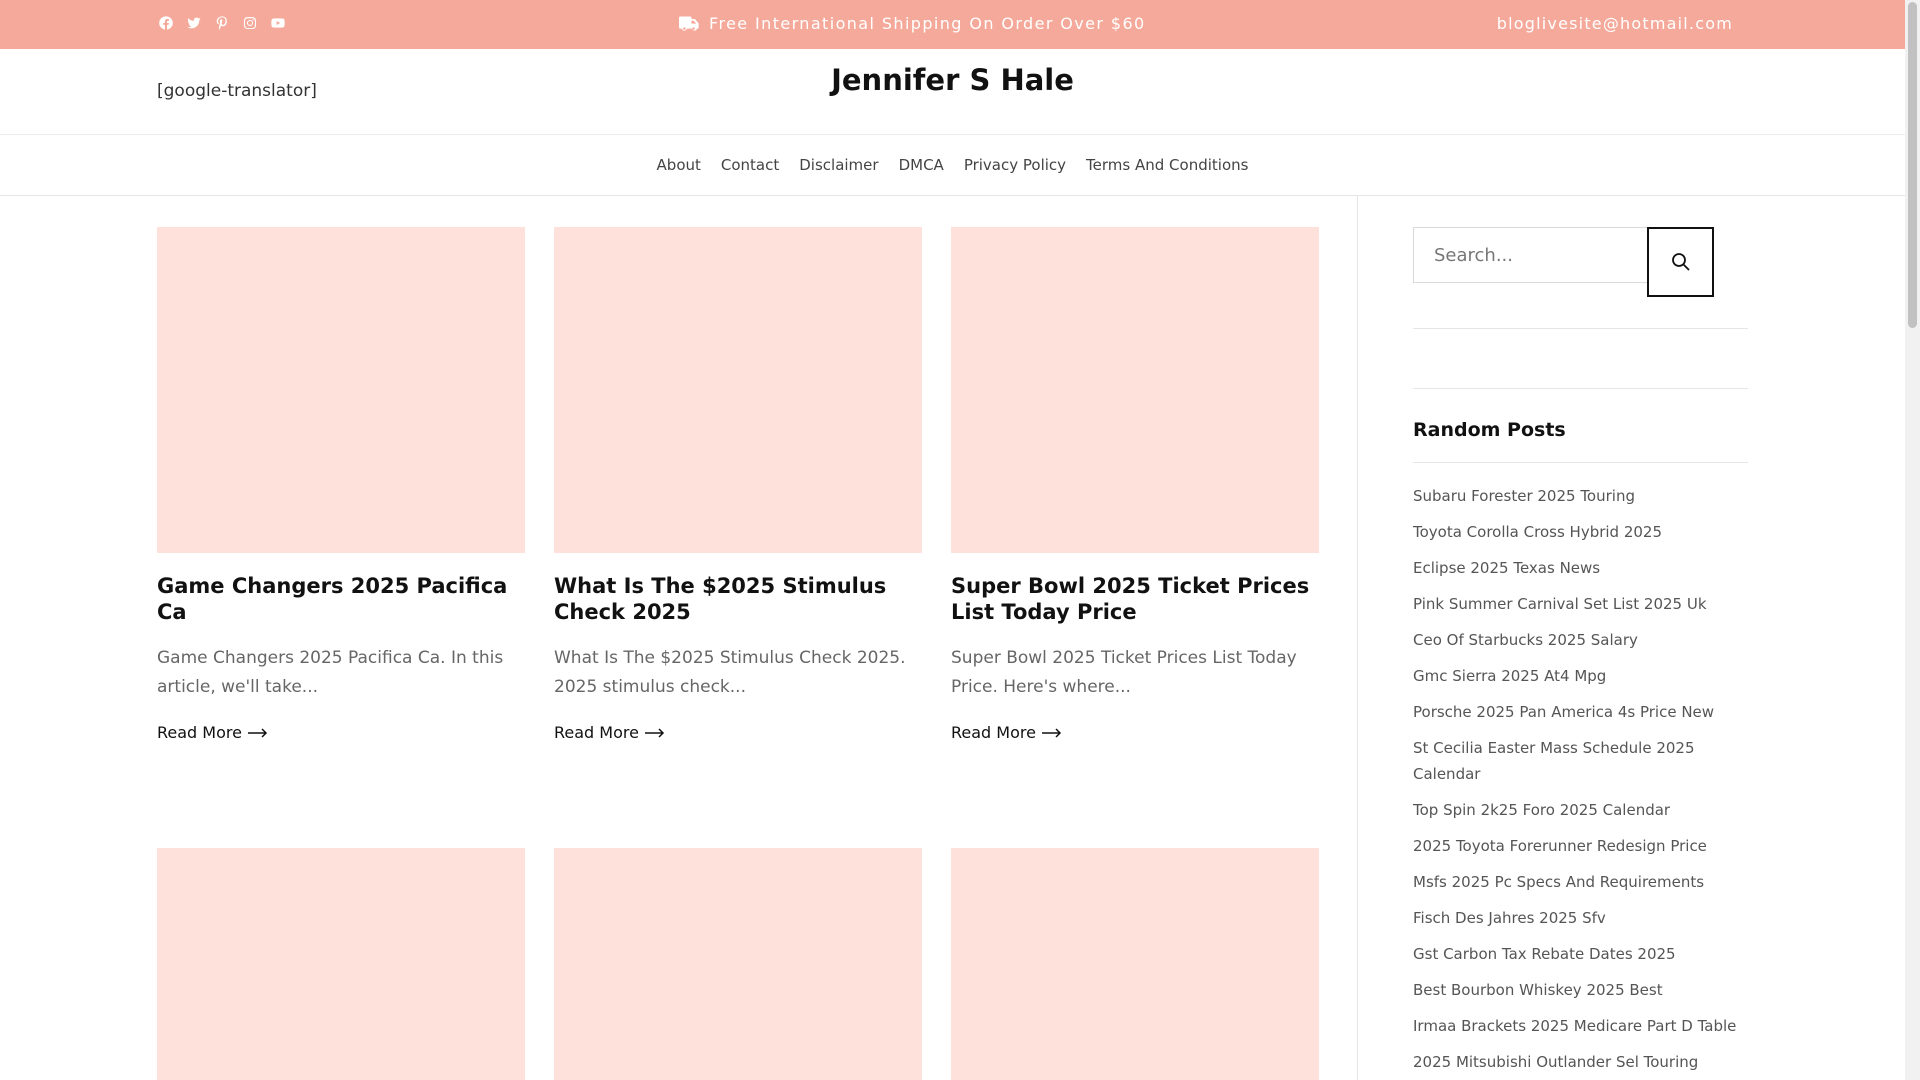 The width and height of the screenshot is (1920, 1080). Describe the element at coordinates (1578, 810) in the screenshot. I see `random-post-link: Top Spin 2k25 Foro 2025 Calendar` at that location.